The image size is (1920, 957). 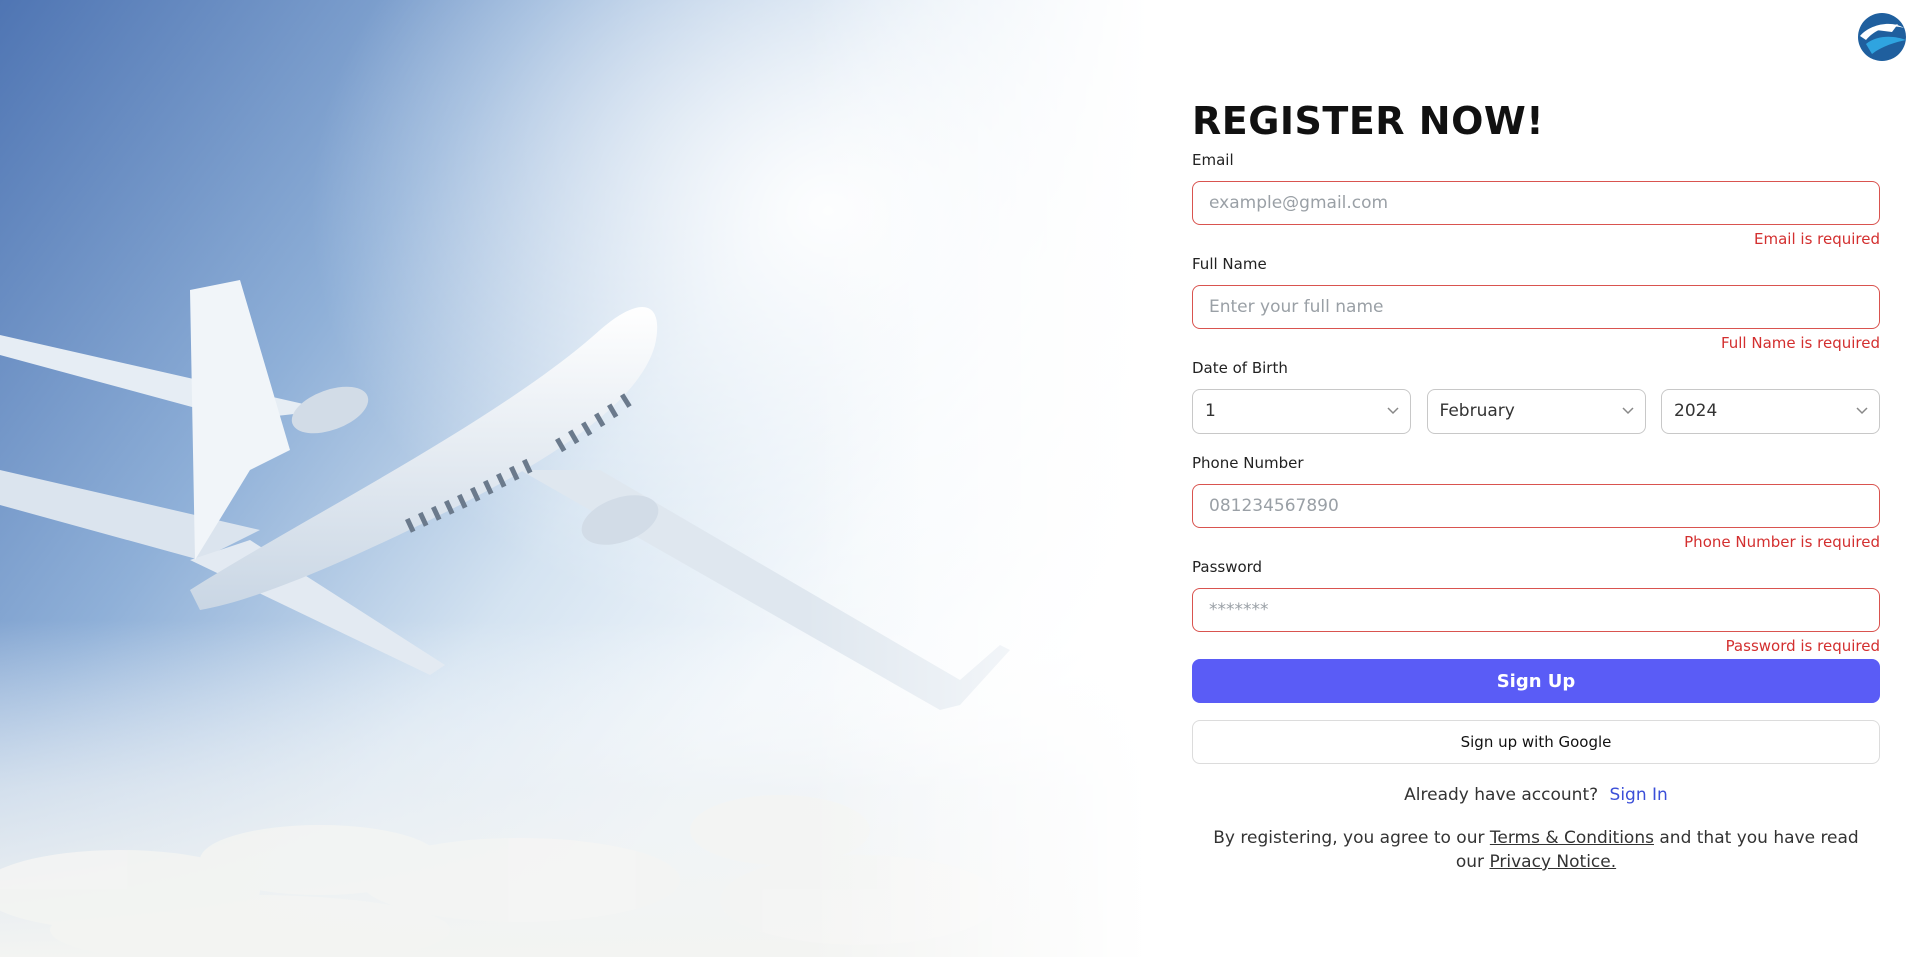 I want to click on phone-label: Phone Number, so click(x=1248, y=463).